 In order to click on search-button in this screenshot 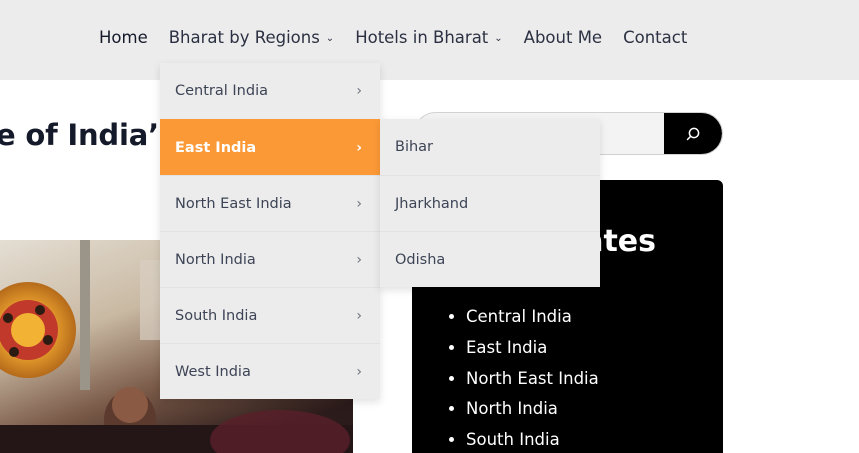, I will do `click(693, 133)`.